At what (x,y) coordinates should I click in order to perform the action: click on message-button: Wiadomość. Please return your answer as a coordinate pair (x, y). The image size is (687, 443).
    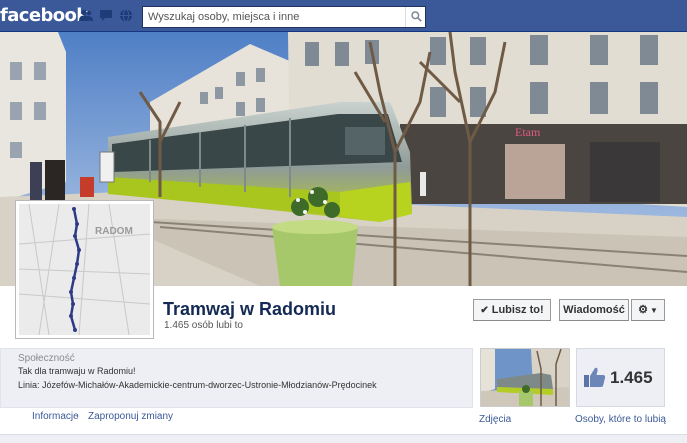
    Looking at the image, I should click on (594, 310).